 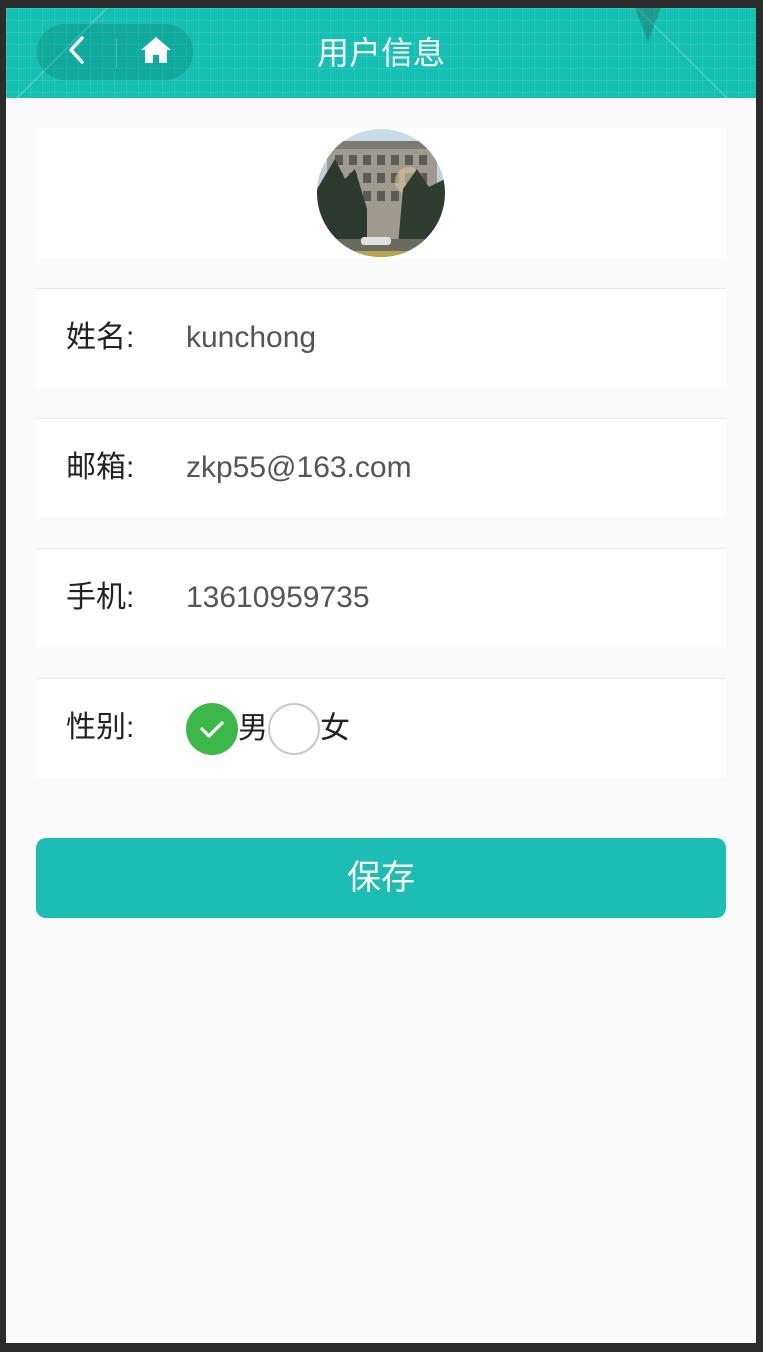 I want to click on gender-radio-group: 男 女, so click(x=268, y=729).